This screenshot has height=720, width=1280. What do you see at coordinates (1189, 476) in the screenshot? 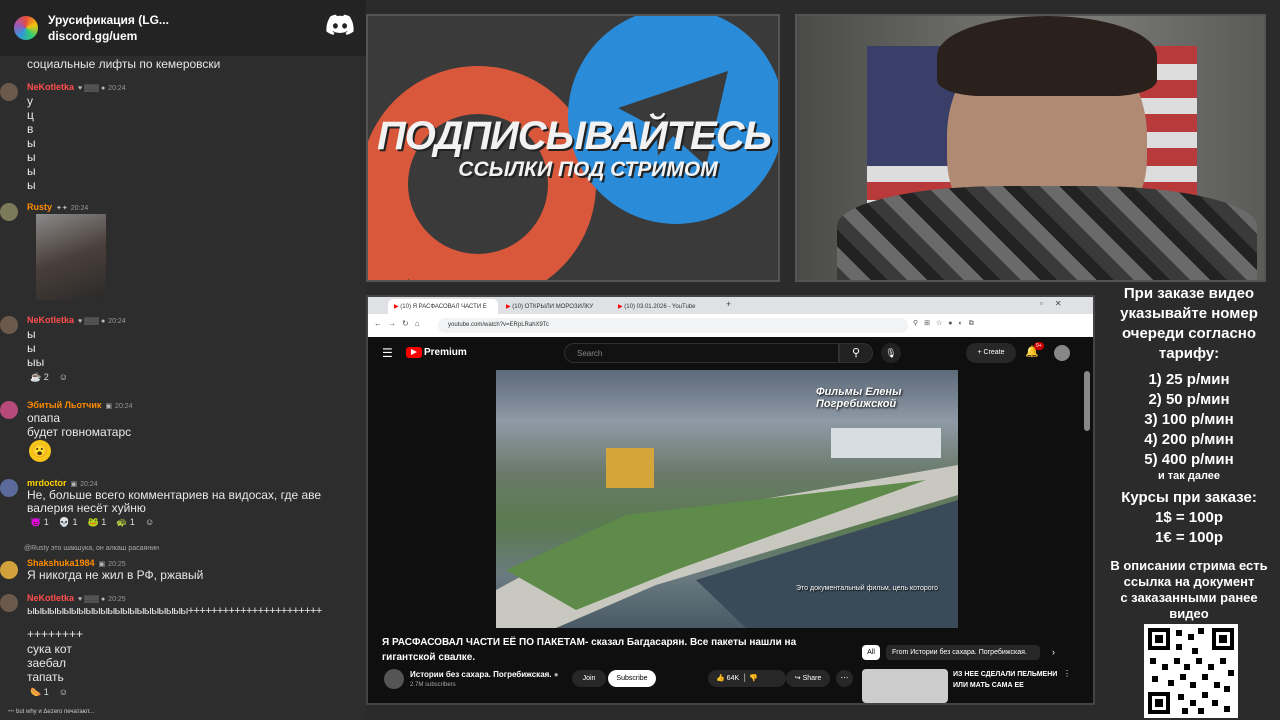
I see `tariff-etc: и так далее` at bounding box center [1189, 476].